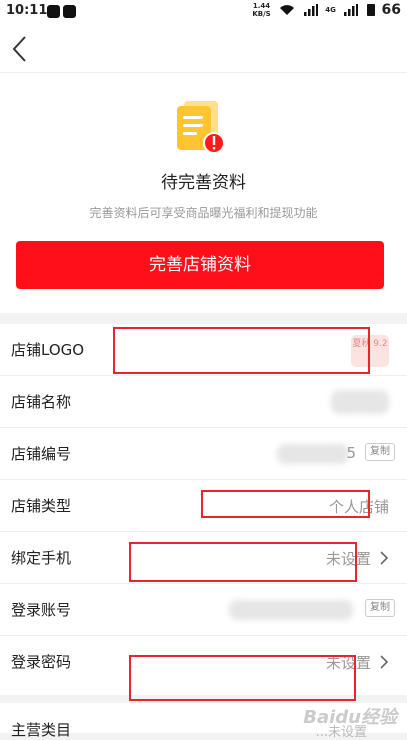 The width and height of the screenshot is (407, 740). Describe the element at coordinates (20, 49) in the screenshot. I see `back-arrow-icon` at that location.